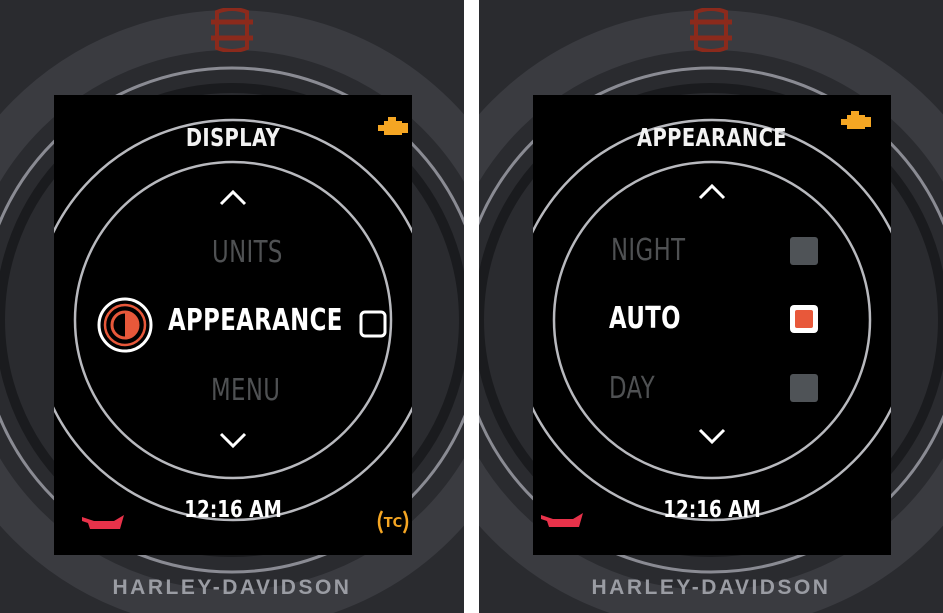  Describe the element at coordinates (804, 251) in the screenshot. I see `night-checkbox` at that location.